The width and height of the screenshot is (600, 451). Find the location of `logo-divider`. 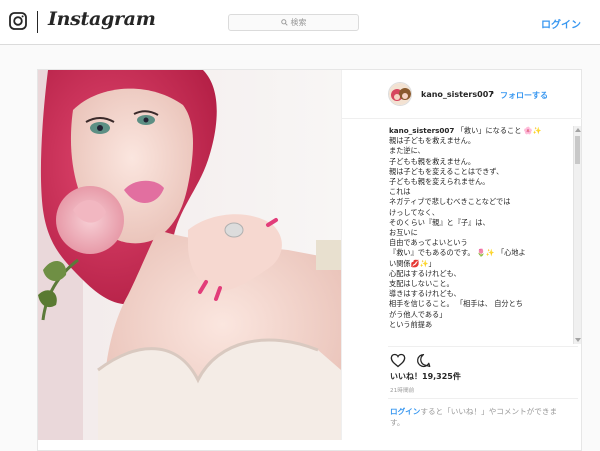

logo-divider is located at coordinates (37, 22).